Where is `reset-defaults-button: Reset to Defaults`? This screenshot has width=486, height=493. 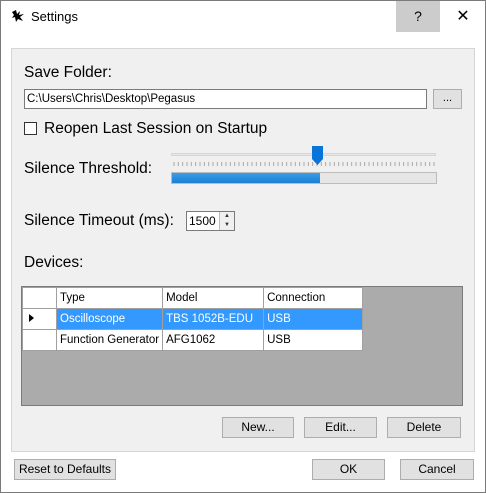
reset-defaults-button: Reset to Defaults is located at coordinates (65, 469).